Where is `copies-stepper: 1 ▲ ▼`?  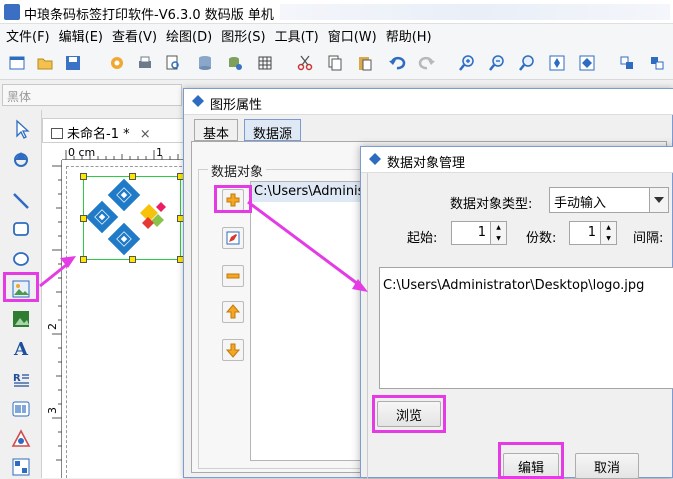
copies-stepper: 1 ▲ ▼ is located at coordinates (593, 233).